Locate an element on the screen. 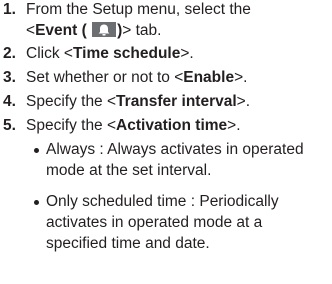  step-1-continuation: <Event ( )> tab. is located at coordinates (94, 30).